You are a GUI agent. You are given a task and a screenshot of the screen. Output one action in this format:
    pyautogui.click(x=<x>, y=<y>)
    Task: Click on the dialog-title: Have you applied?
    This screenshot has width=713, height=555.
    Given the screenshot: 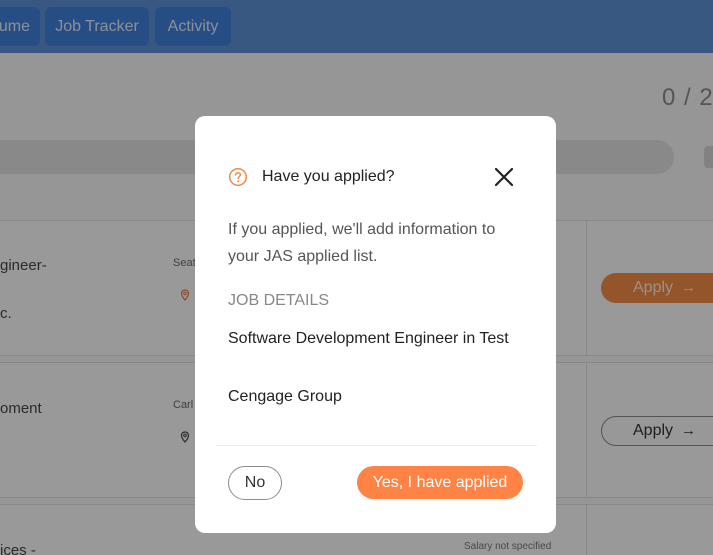 What is the action you would take?
    pyautogui.click(x=328, y=176)
    